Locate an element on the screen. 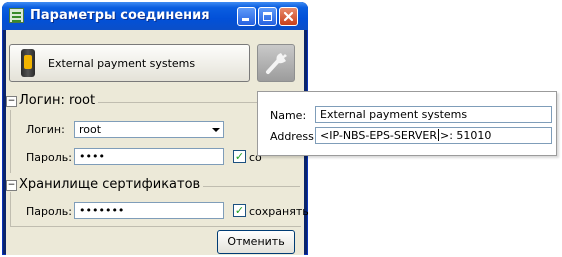  connection-select-button: External payment systems is located at coordinates (129, 63).